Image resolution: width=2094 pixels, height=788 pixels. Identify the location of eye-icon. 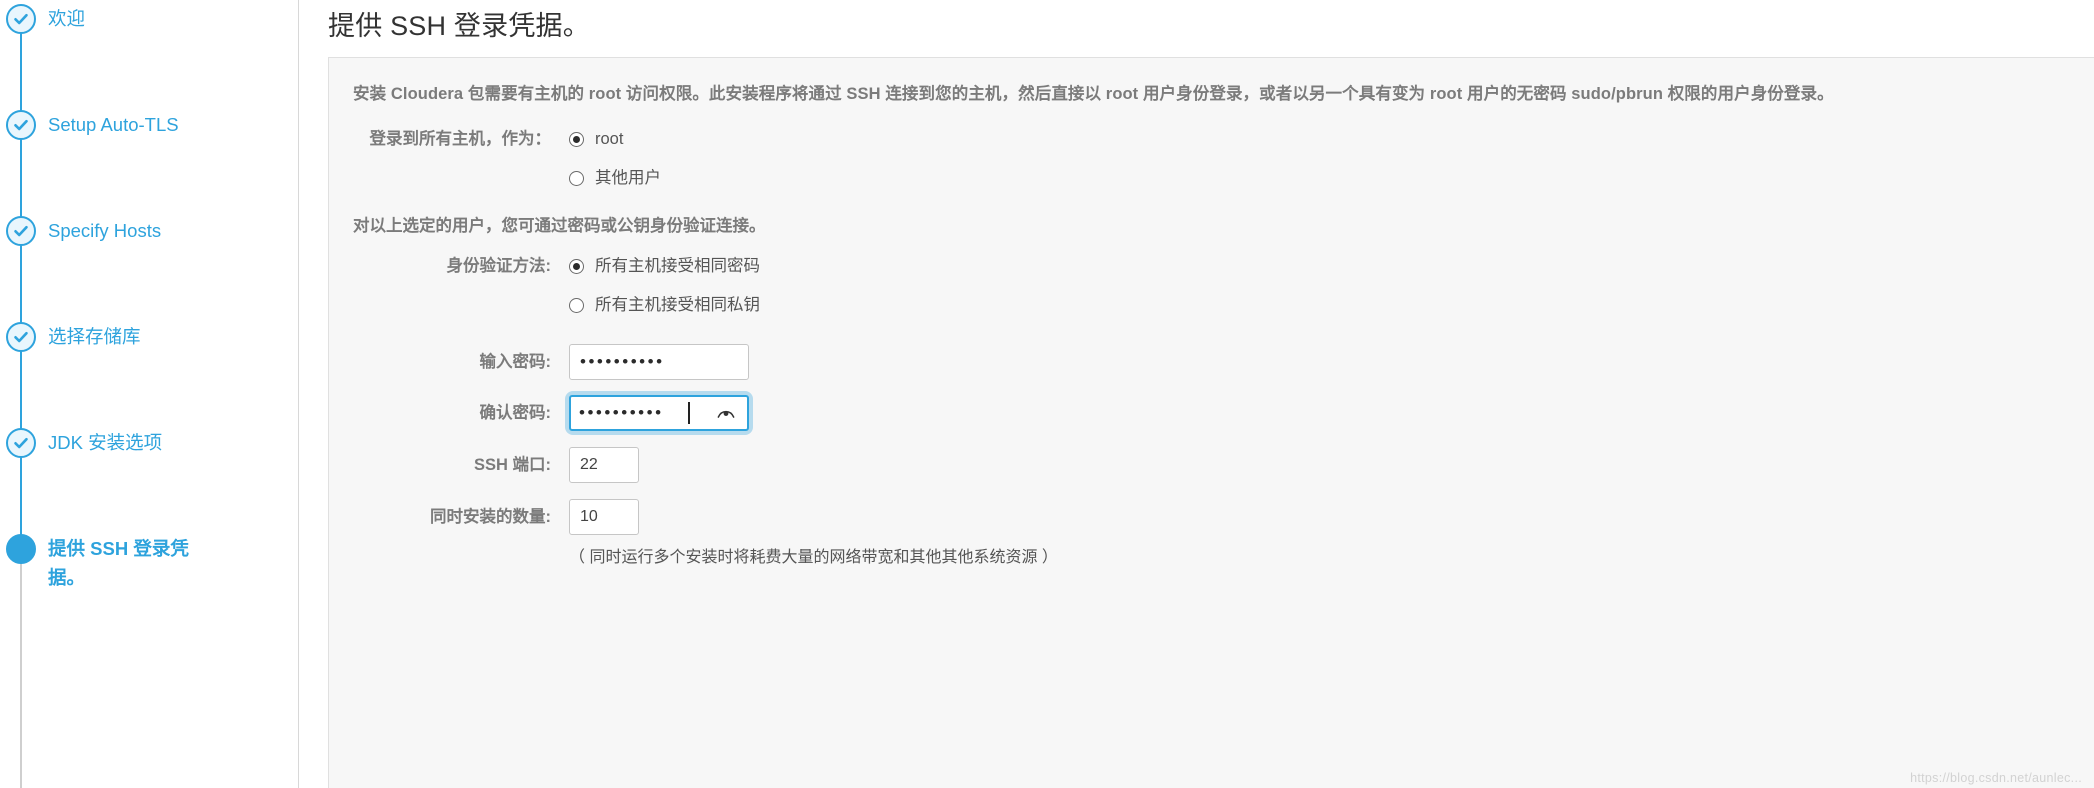
(726, 413).